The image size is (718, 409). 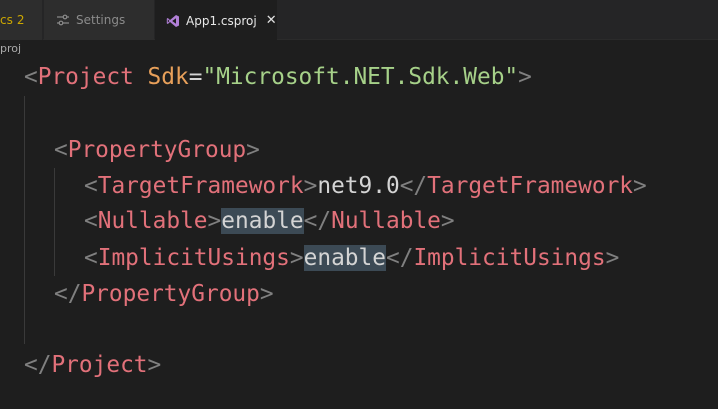 I want to click on code-line-3: <PropertyGroup>, so click(x=157, y=150).